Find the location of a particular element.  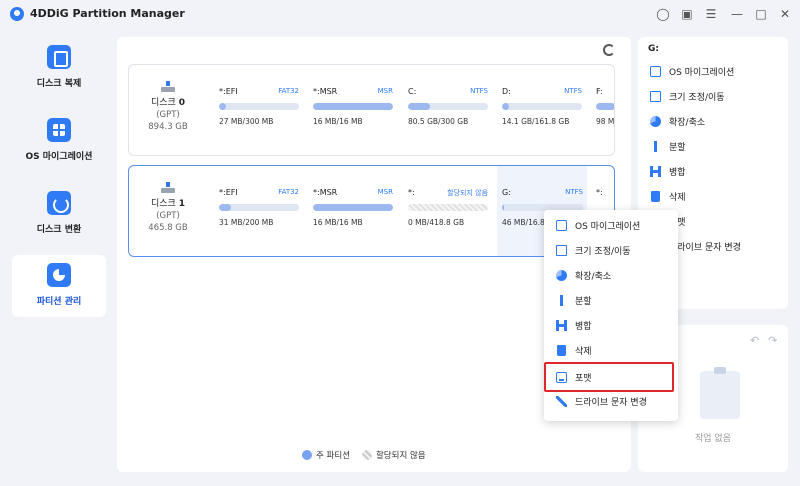

title-bar: 4DDiG Partition Manager ◯ ▣ ☰ — □ ✕ is located at coordinates (400, 14).